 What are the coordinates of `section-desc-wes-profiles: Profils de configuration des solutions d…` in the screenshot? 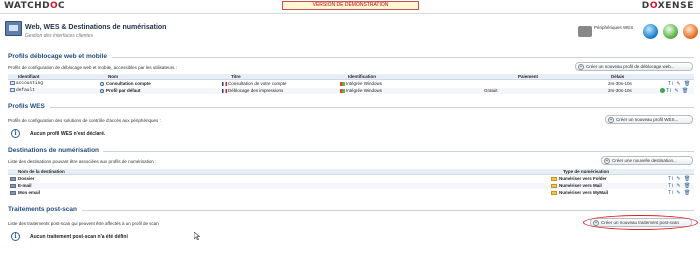 It's located at (84, 120).